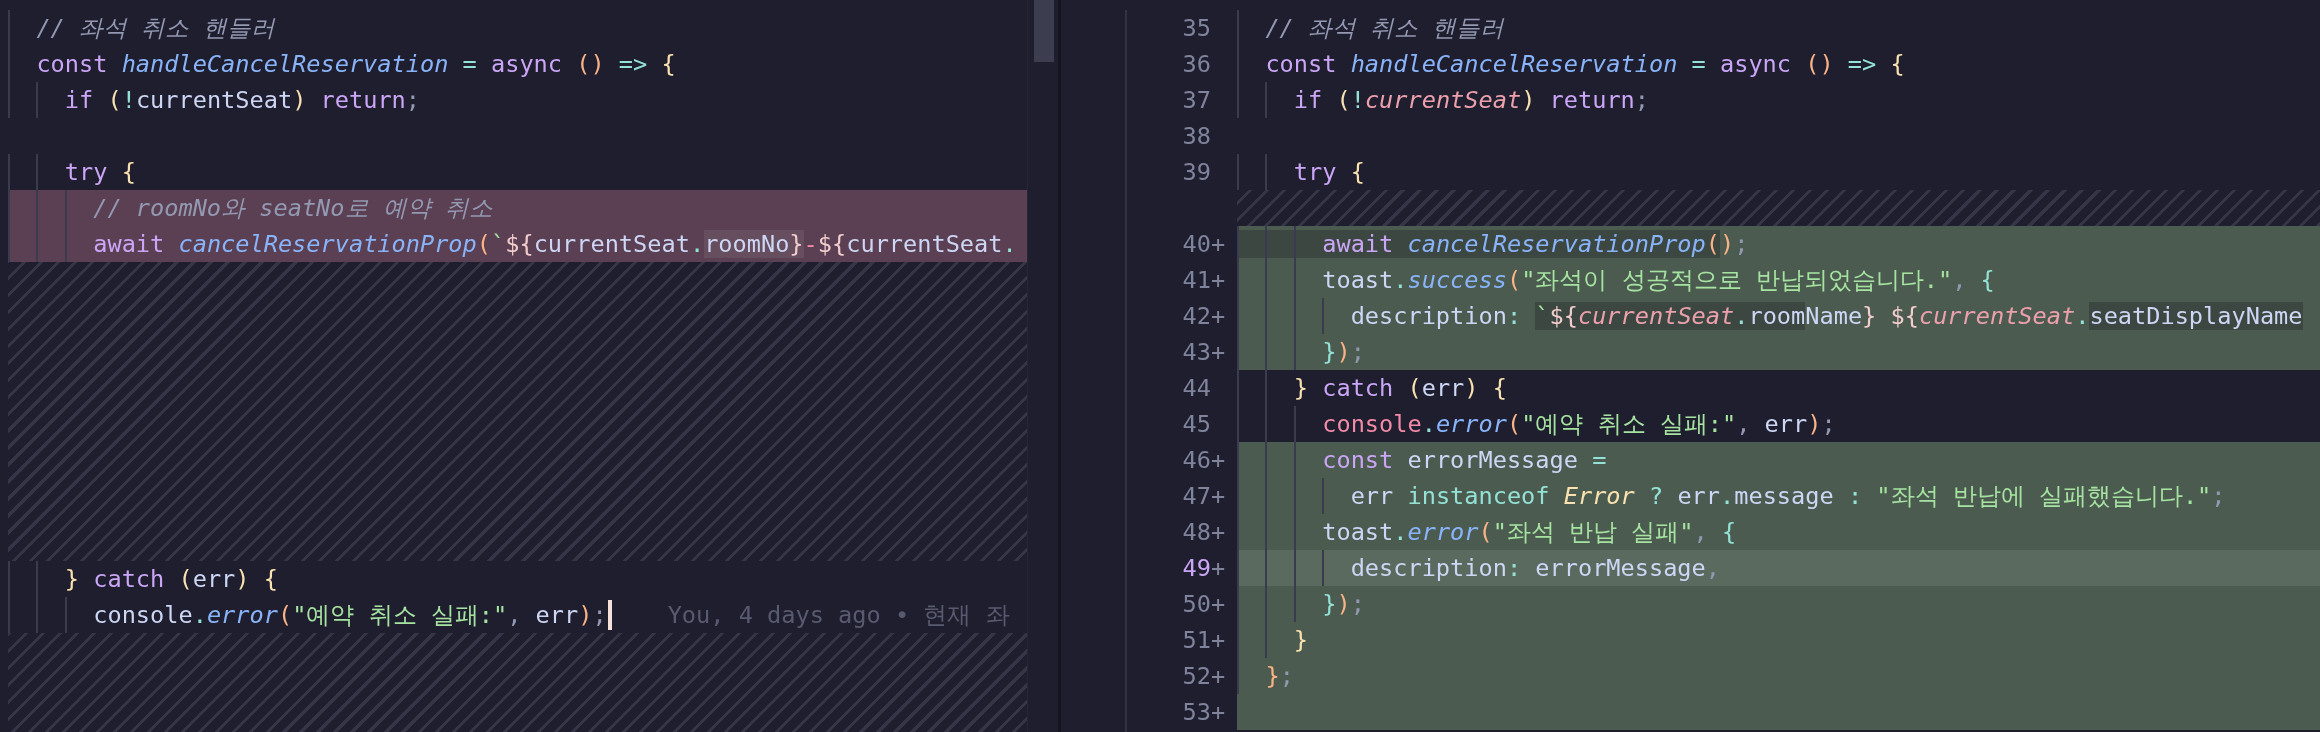 The image size is (2320, 732). I want to click on line-number: 46, so click(1196, 460).